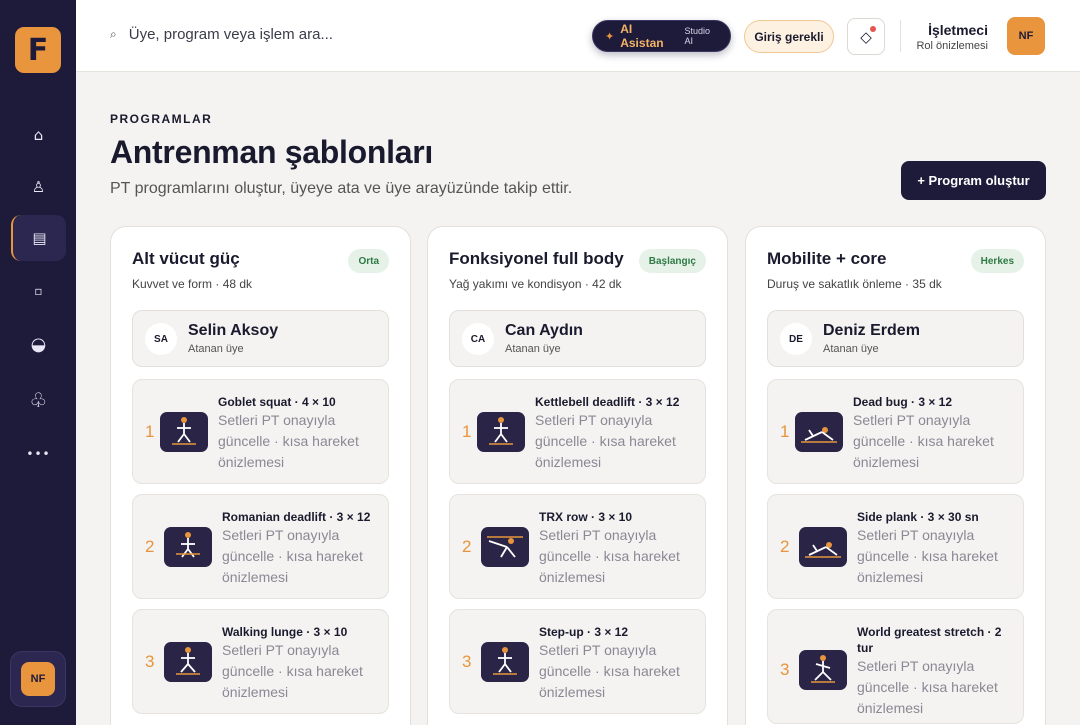  Describe the element at coordinates (789, 36) in the screenshot. I see `login-required-button: Giriş gerekli` at that location.